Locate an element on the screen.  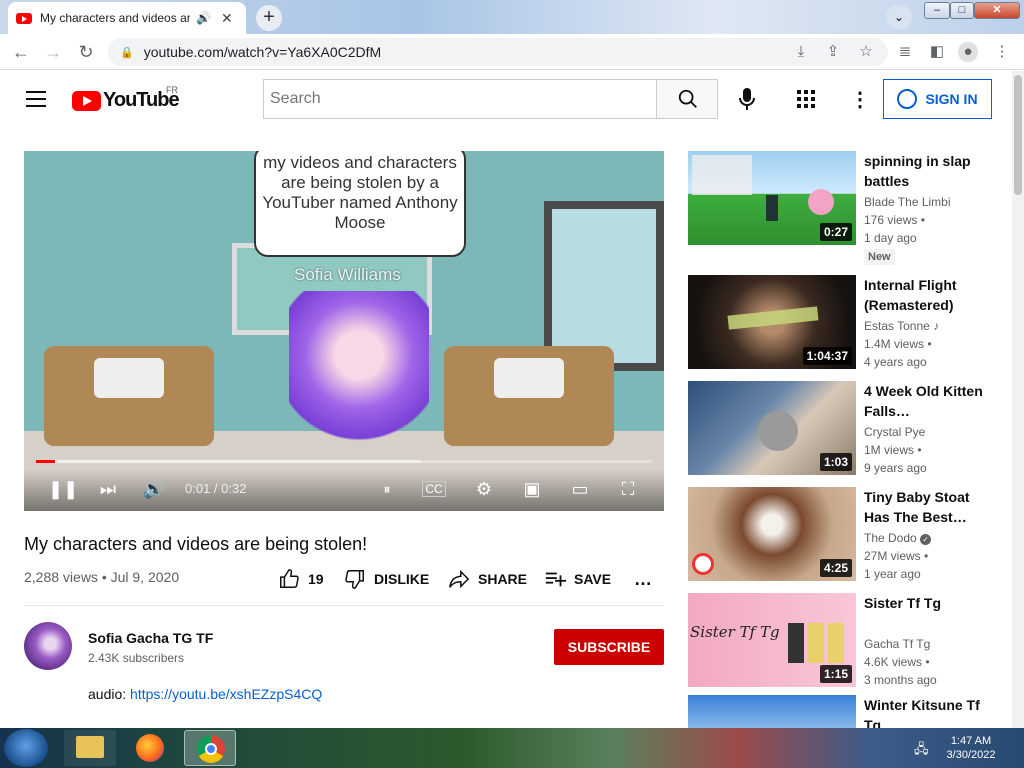
lock-icon: 🔒 is located at coordinates (127, 52).